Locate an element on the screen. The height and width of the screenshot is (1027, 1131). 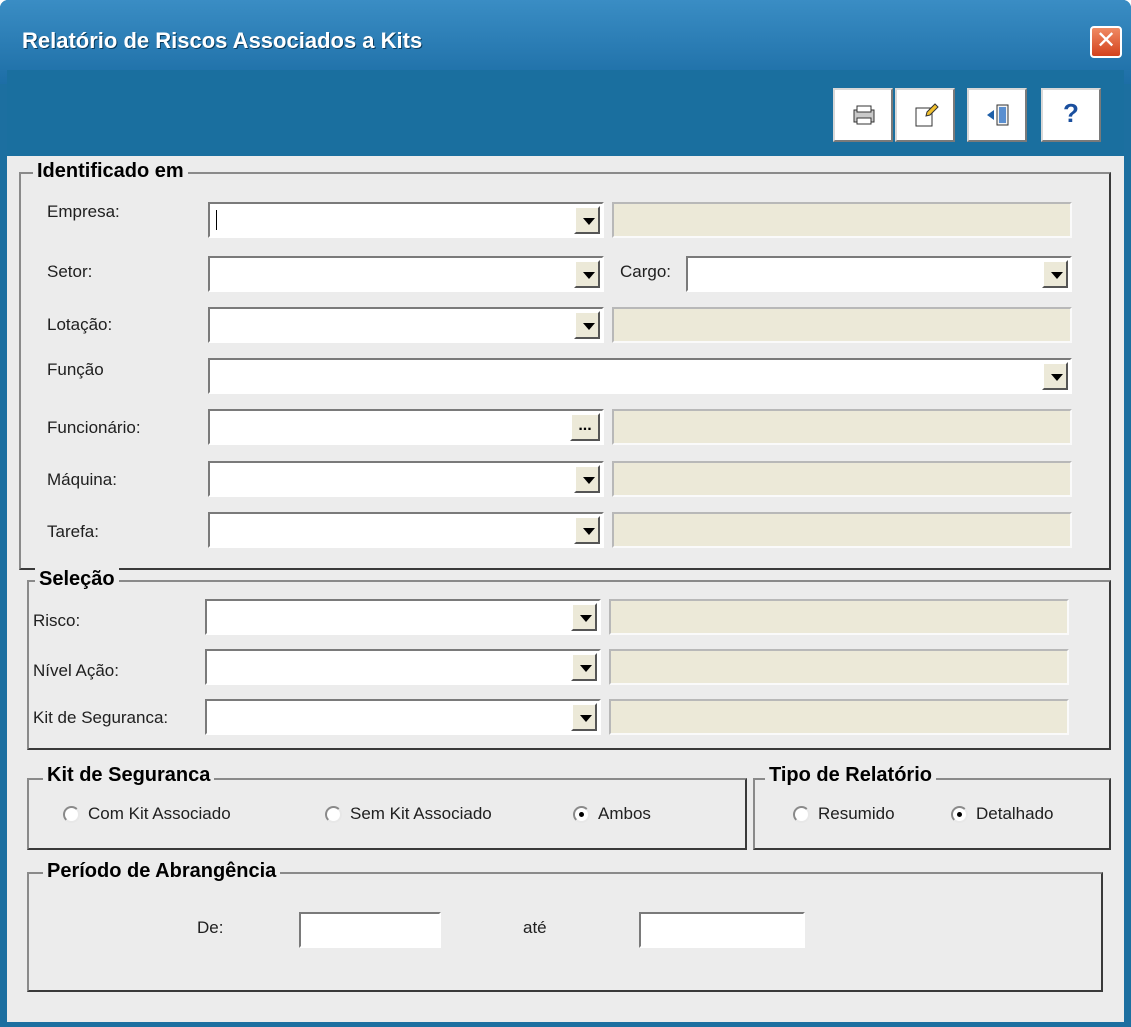
print-button is located at coordinates (863, 115).